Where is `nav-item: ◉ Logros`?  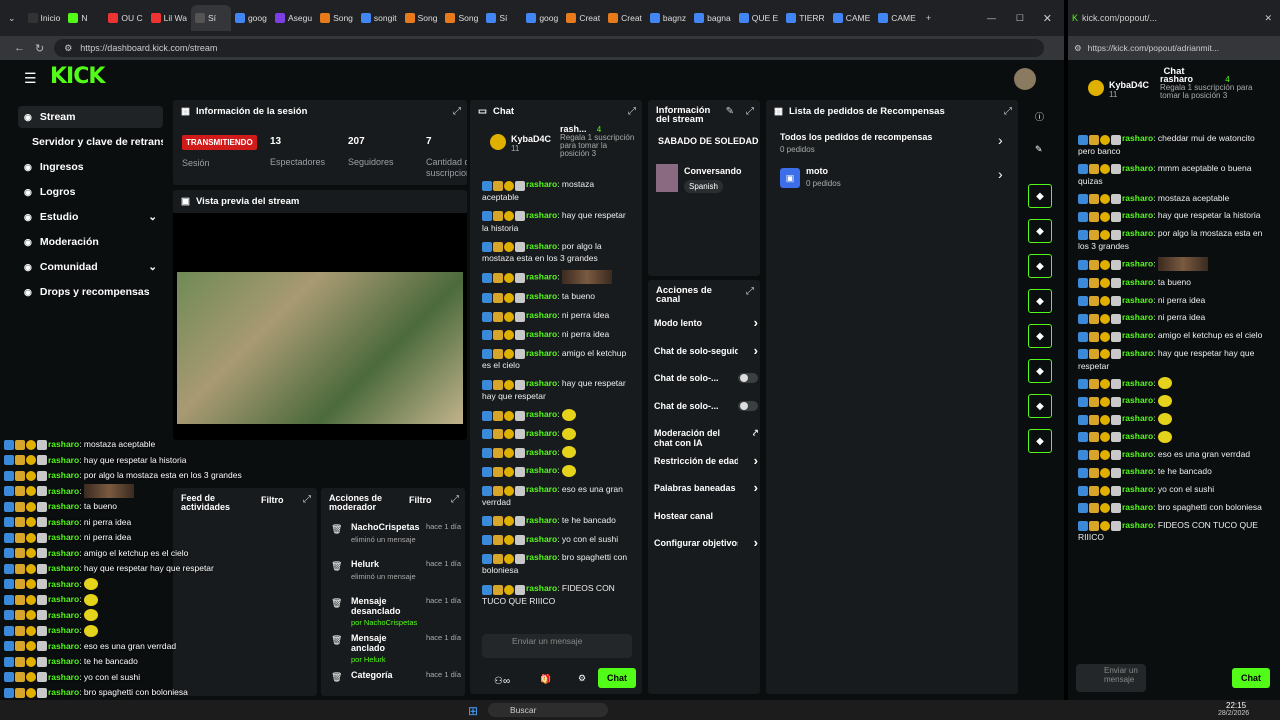
nav-item: ◉ Logros is located at coordinates (90, 192).